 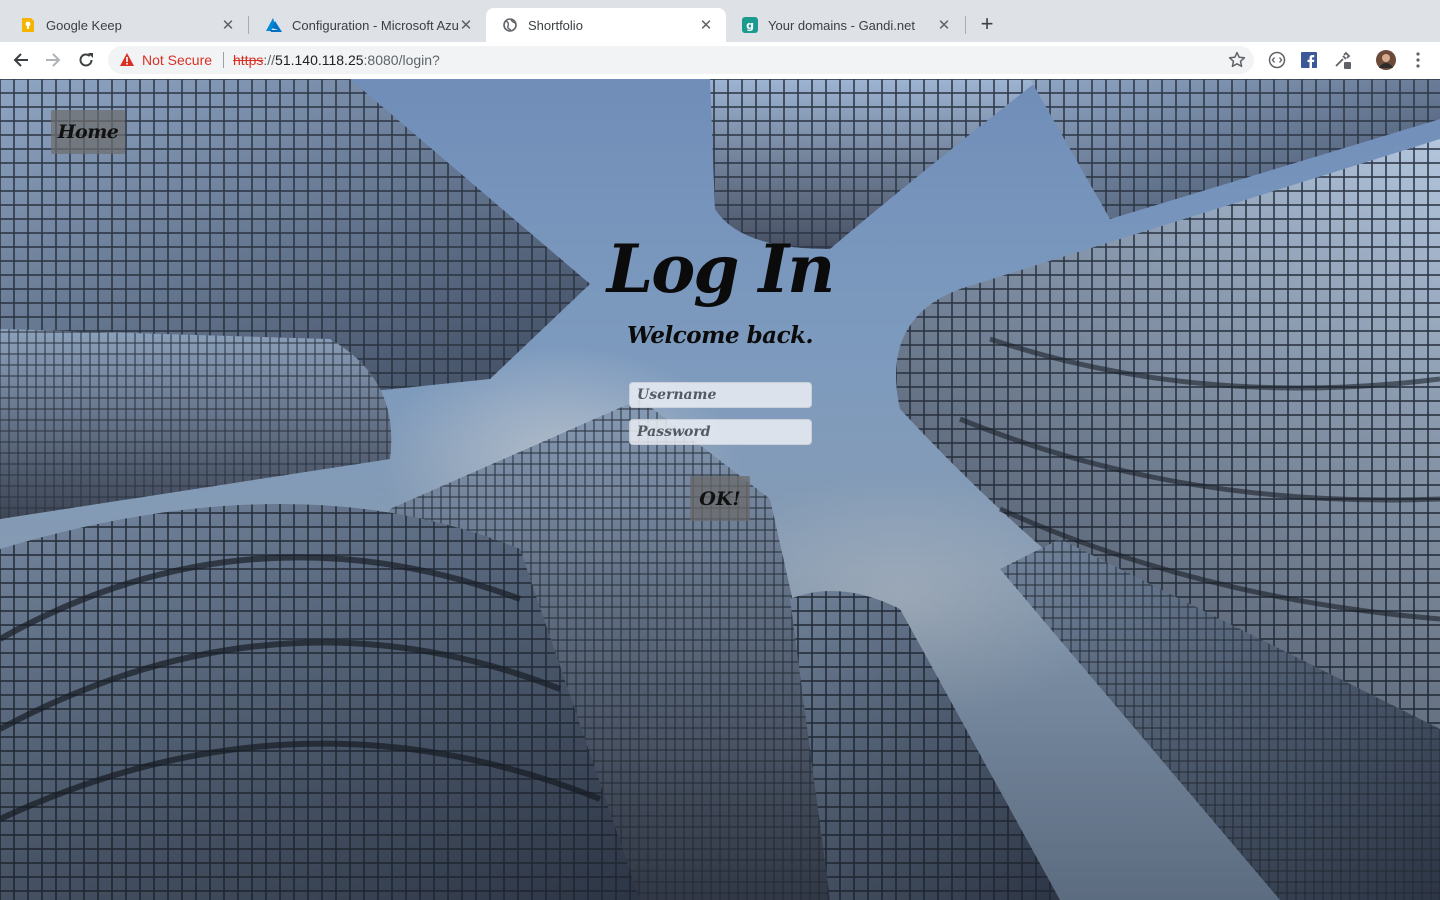 I want to click on facebook-icon, so click(x=1309, y=60).